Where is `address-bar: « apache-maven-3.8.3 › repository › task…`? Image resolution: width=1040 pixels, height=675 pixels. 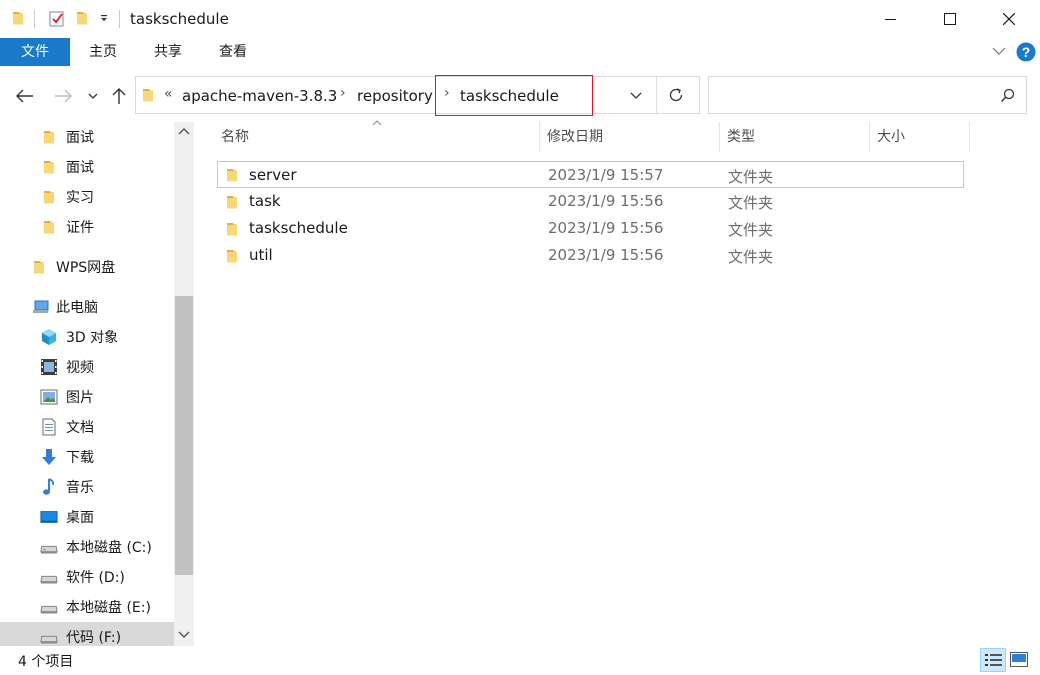 address-bar: « apache-maven-3.8.3 › repository › task… is located at coordinates (417, 95).